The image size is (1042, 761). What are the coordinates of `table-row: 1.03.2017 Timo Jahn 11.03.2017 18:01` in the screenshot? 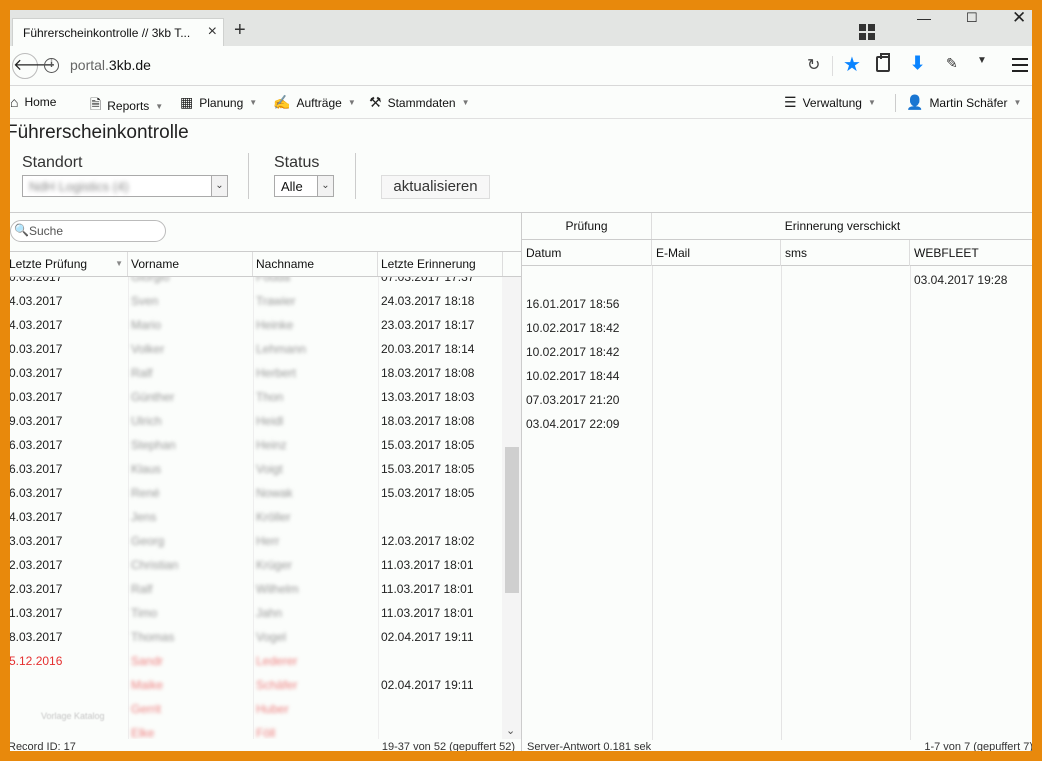 It's located at (256, 613).